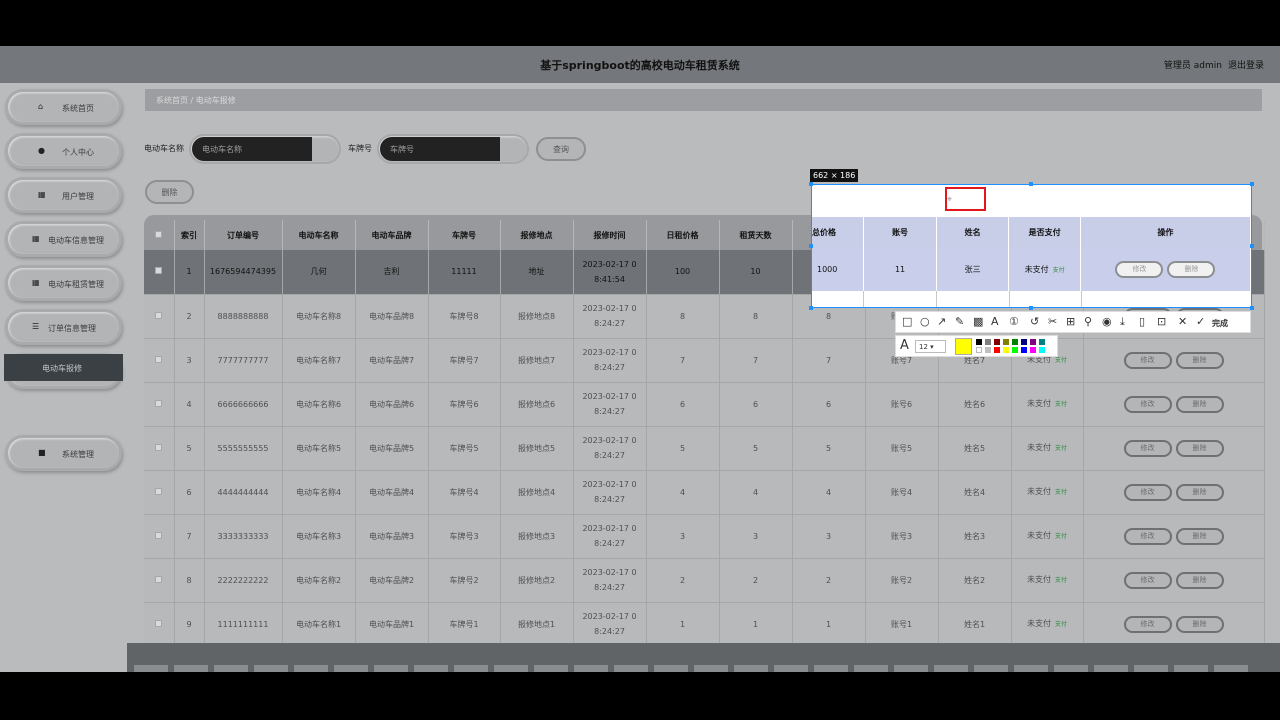 The image size is (1280, 720). What do you see at coordinates (963, 346) in the screenshot?
I see `current-color-swatch` at bounding box center [963, 346].